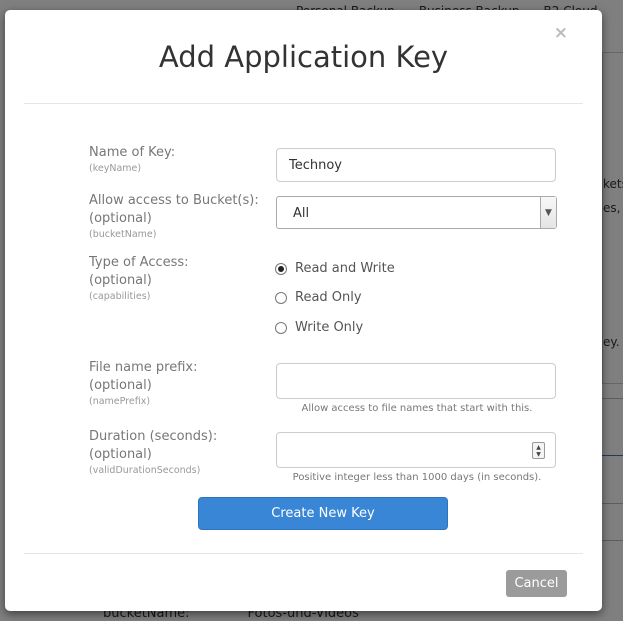  Describe the element at coordinates (145, 470) in the screenshot. I see `duration-hint: (validDurationSeconds)` at that location.